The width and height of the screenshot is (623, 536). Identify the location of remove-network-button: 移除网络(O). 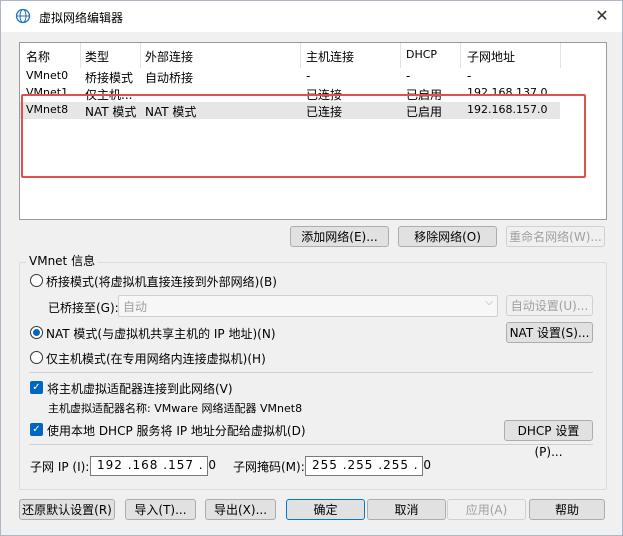
(447, 236).